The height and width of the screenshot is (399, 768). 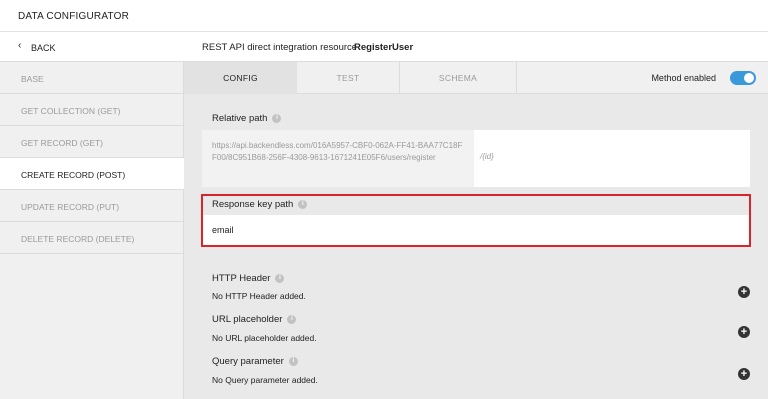 What do you see at coordinates (487, 156) in the screenshot?
I see `relative-path-input: /{id}` at bounding box center [487, 156].